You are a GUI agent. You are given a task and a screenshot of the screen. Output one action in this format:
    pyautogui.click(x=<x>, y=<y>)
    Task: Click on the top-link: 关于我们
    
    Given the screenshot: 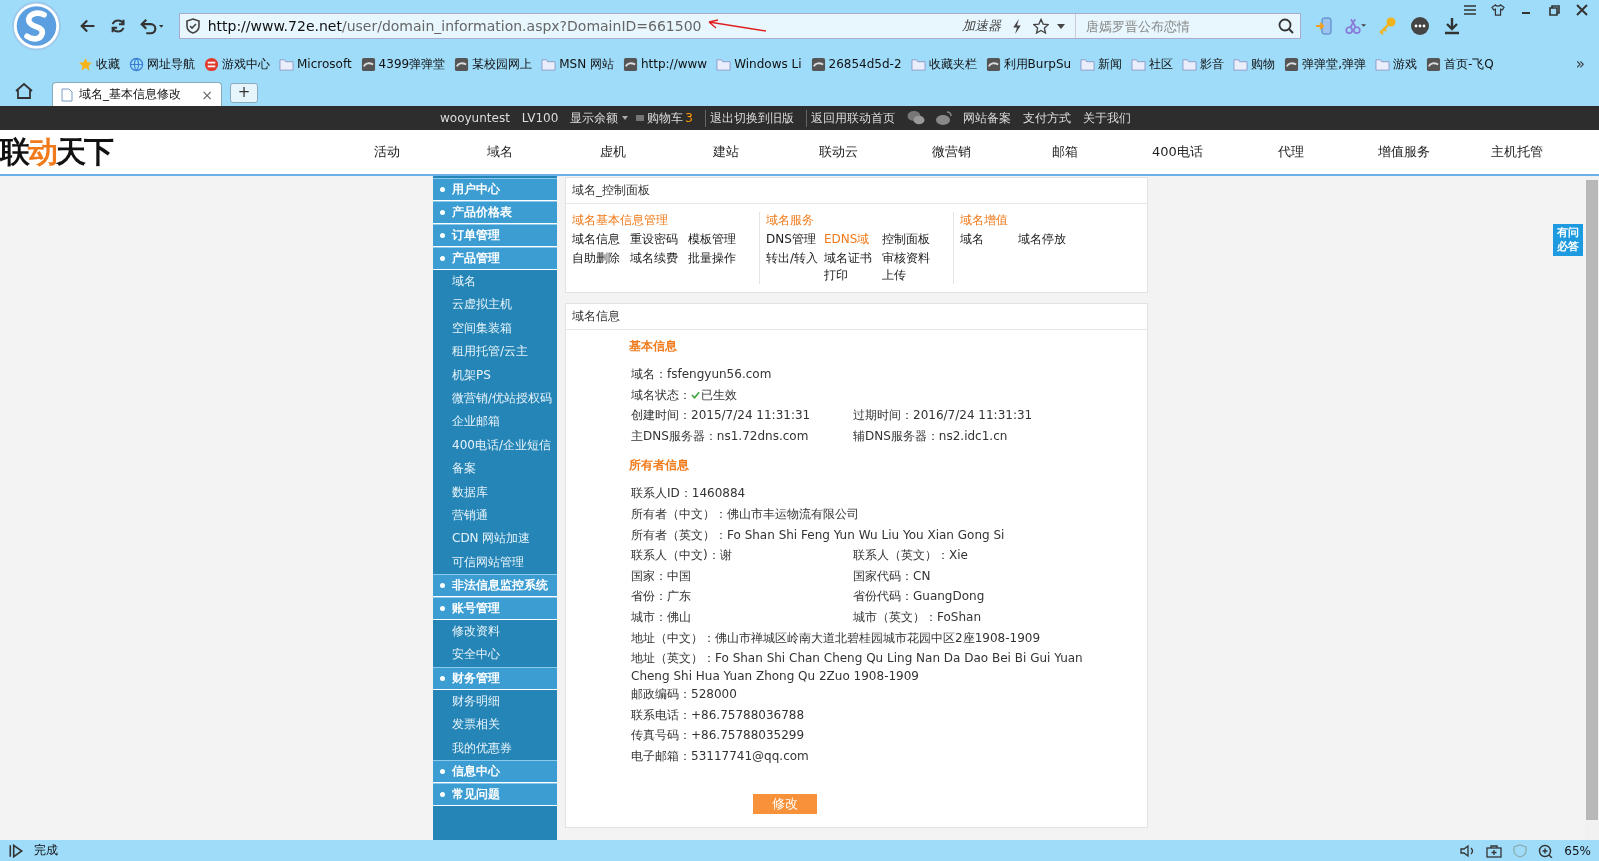 What is the action you would take?
    pyautogui.click(x=1107, y=118)
    